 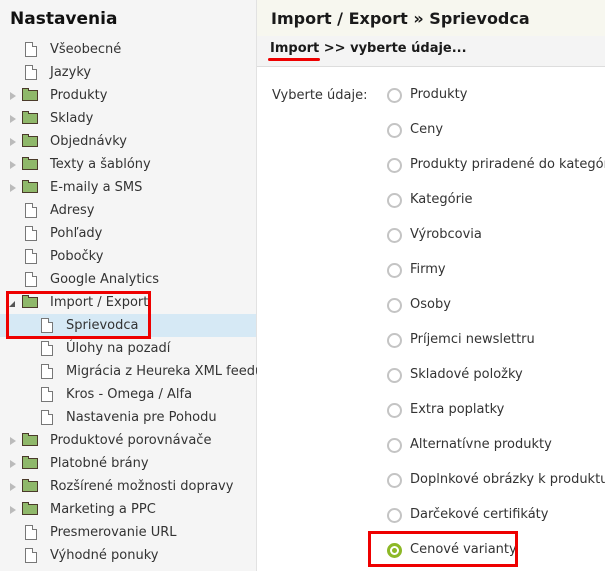 What do you see at coordinates (96, 187) in the screenshot?
I see `sidebar-item-label: E-maily a SMS` at bounding box center [96, 187].